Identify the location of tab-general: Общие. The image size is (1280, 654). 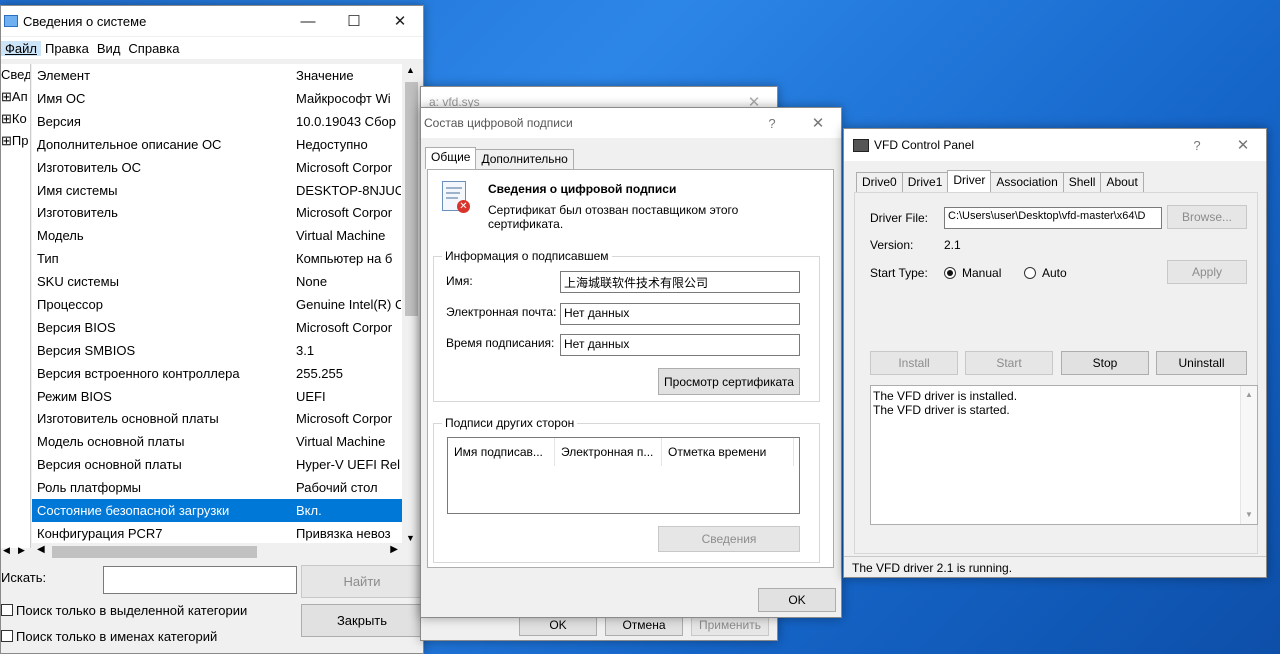
(451, 158).